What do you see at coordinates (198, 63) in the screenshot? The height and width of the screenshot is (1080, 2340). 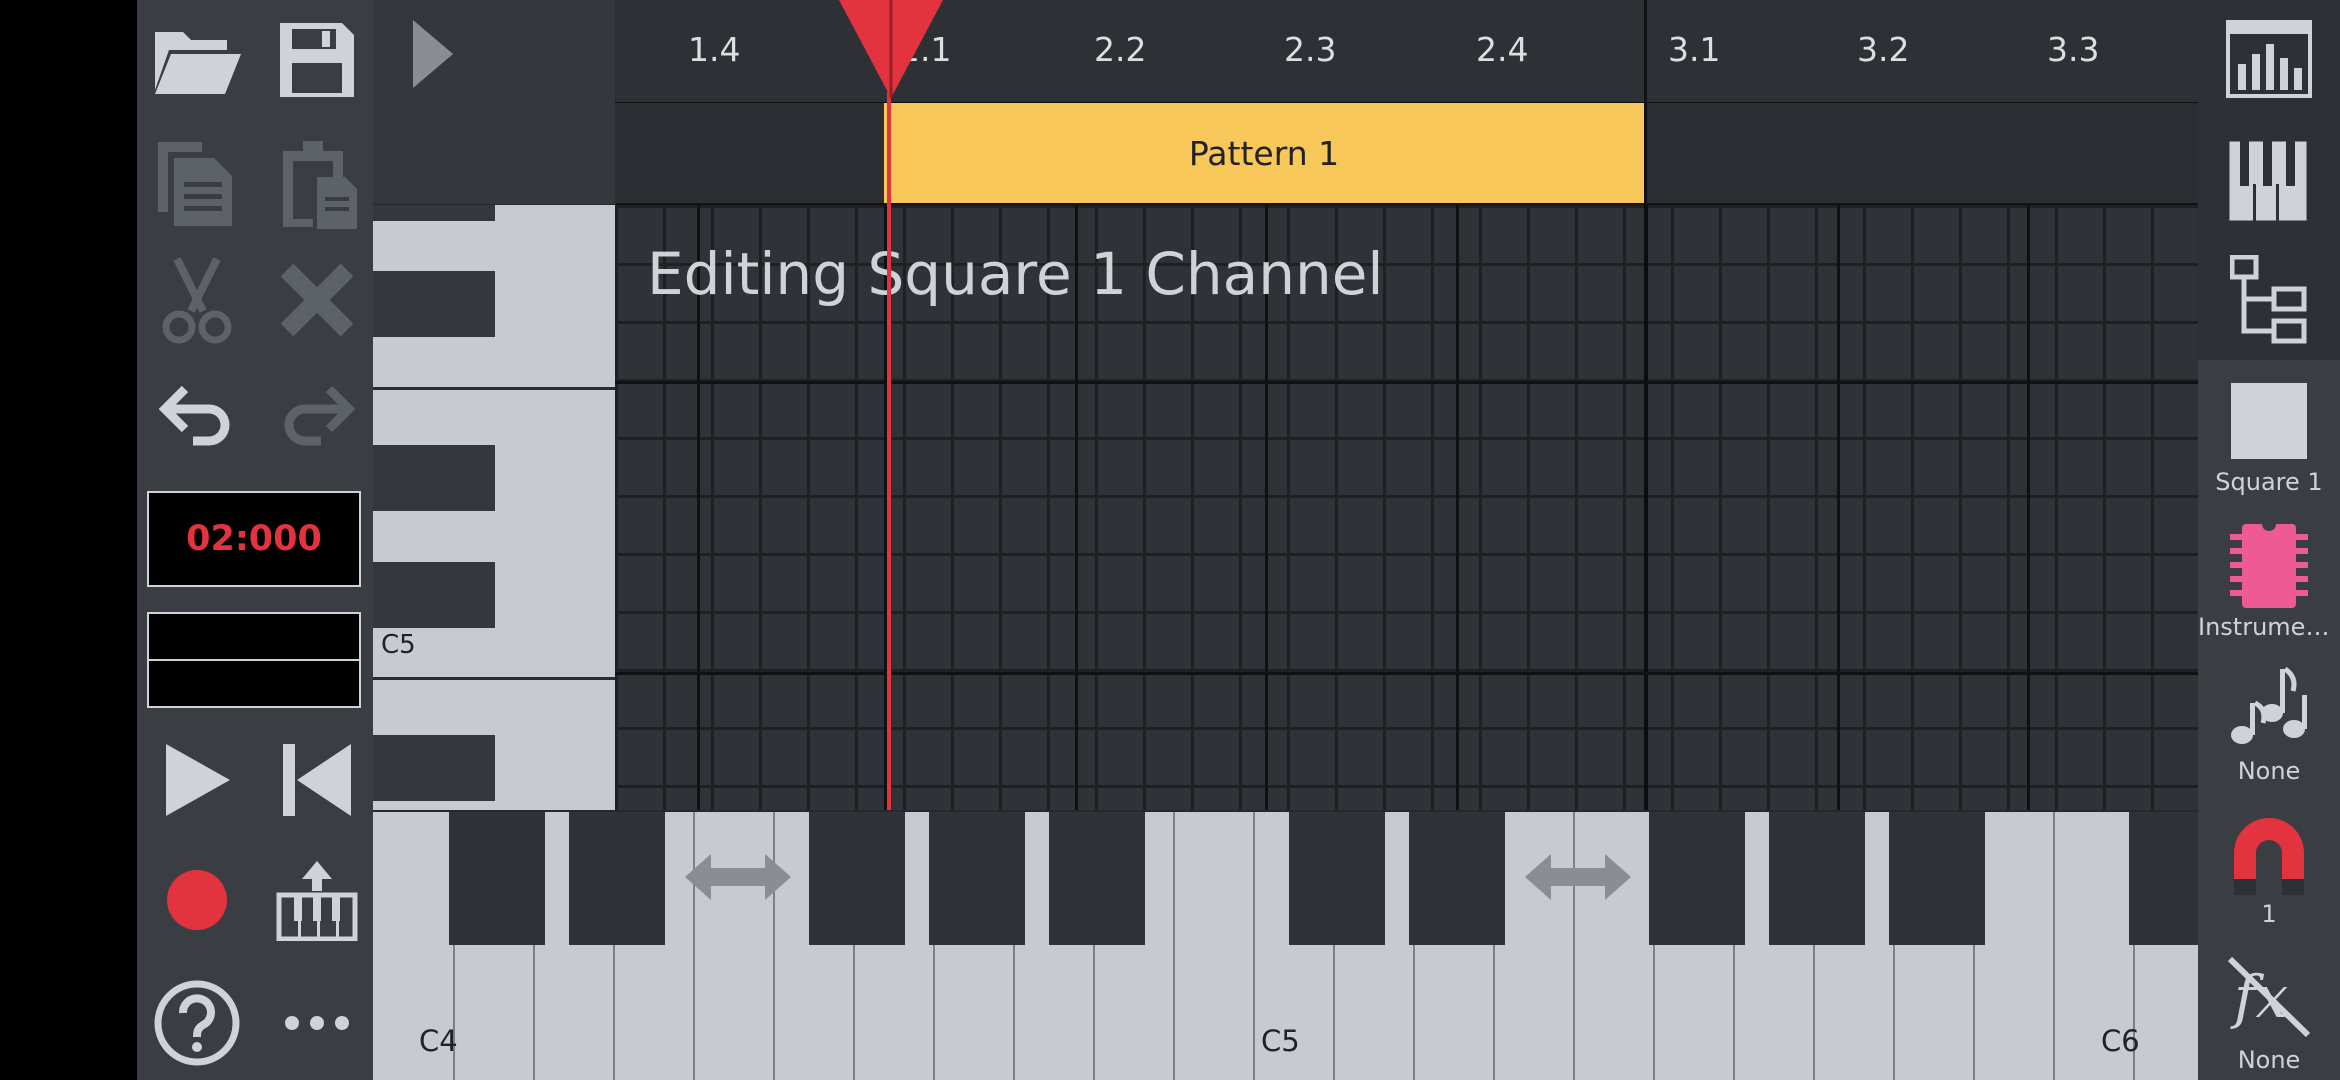 I see `folder-open-icon` at bounding box center [198, 63].